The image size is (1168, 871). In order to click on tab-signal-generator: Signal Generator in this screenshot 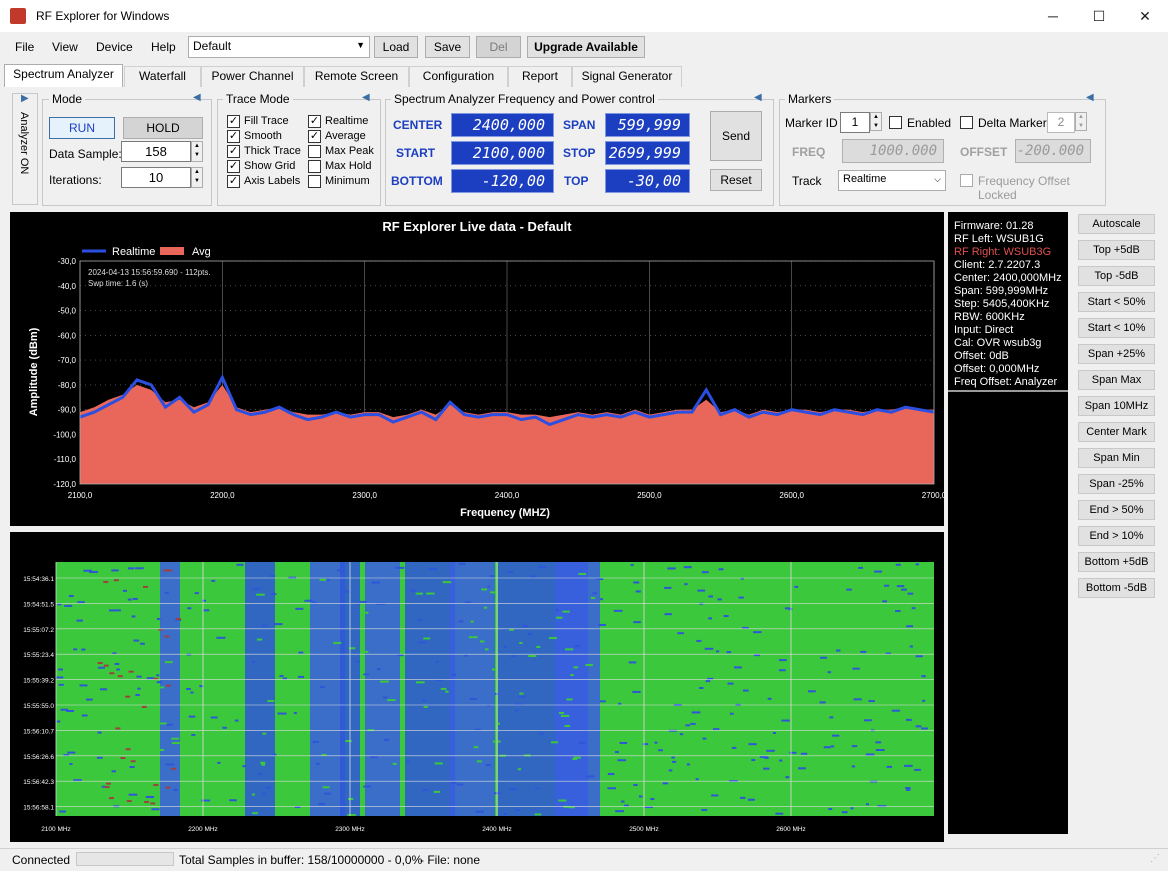, I will do `click(627, 76)`.